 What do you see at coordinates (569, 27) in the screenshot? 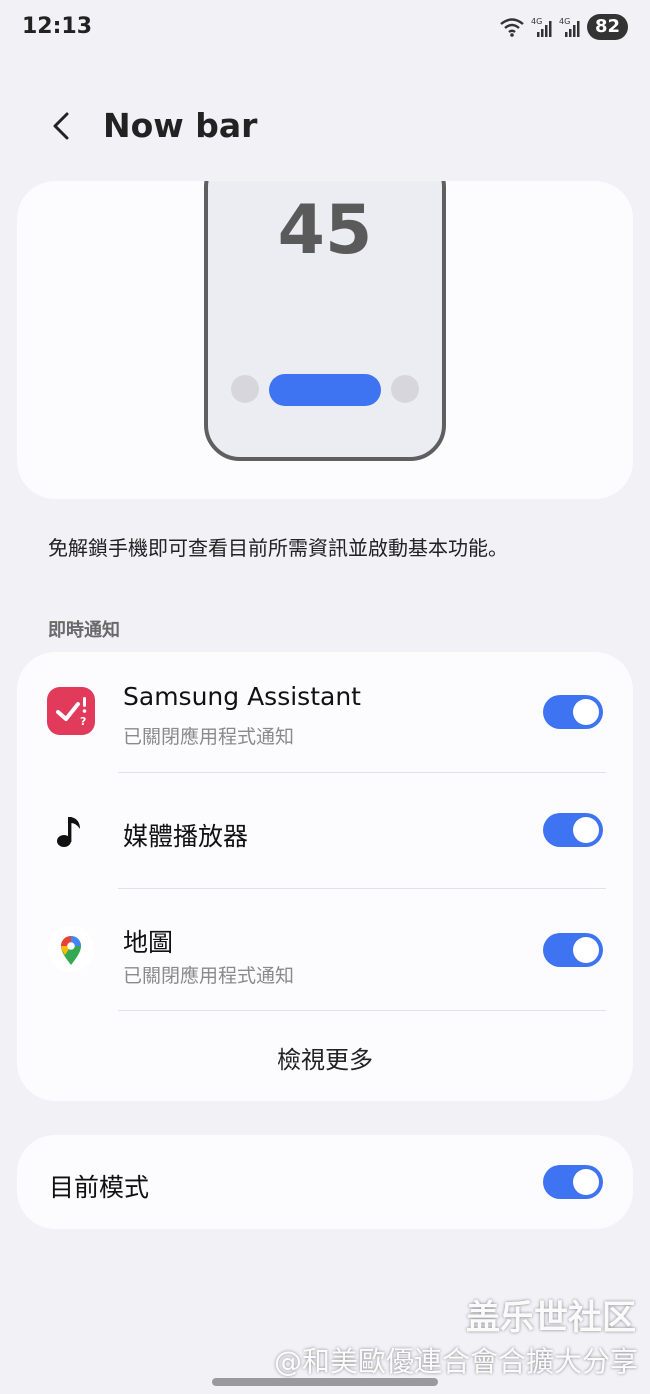
I see `signal-icon-2: 4G` at bounding box center [569, 27].